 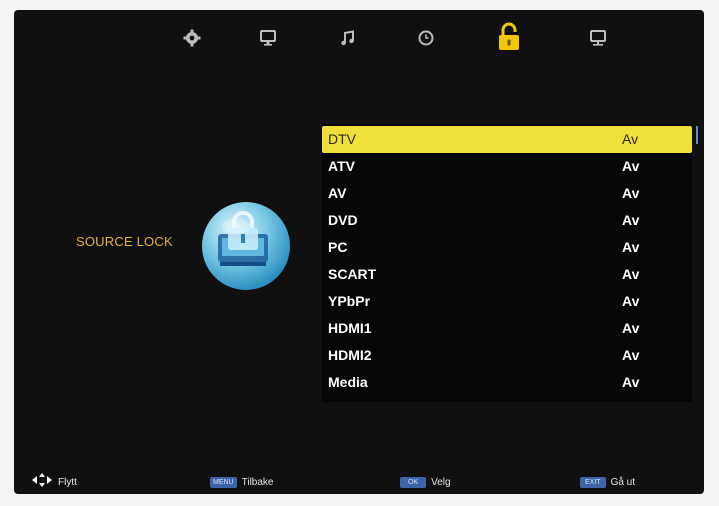 I want to click on source-row-hdmi2: HDMI2 Av, so click(x=507, y=355).